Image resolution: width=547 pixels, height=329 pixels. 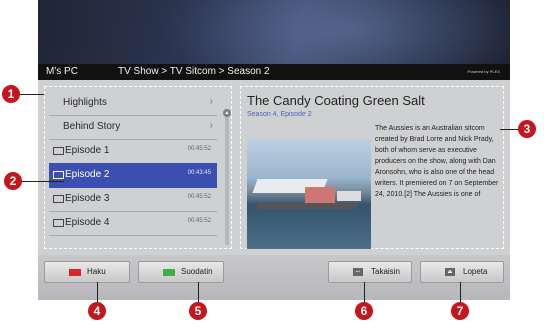 What do you see at coordinates (198, 311) in the screenshot?
I see `callout-5: 5` at bounding box center [198, 311].